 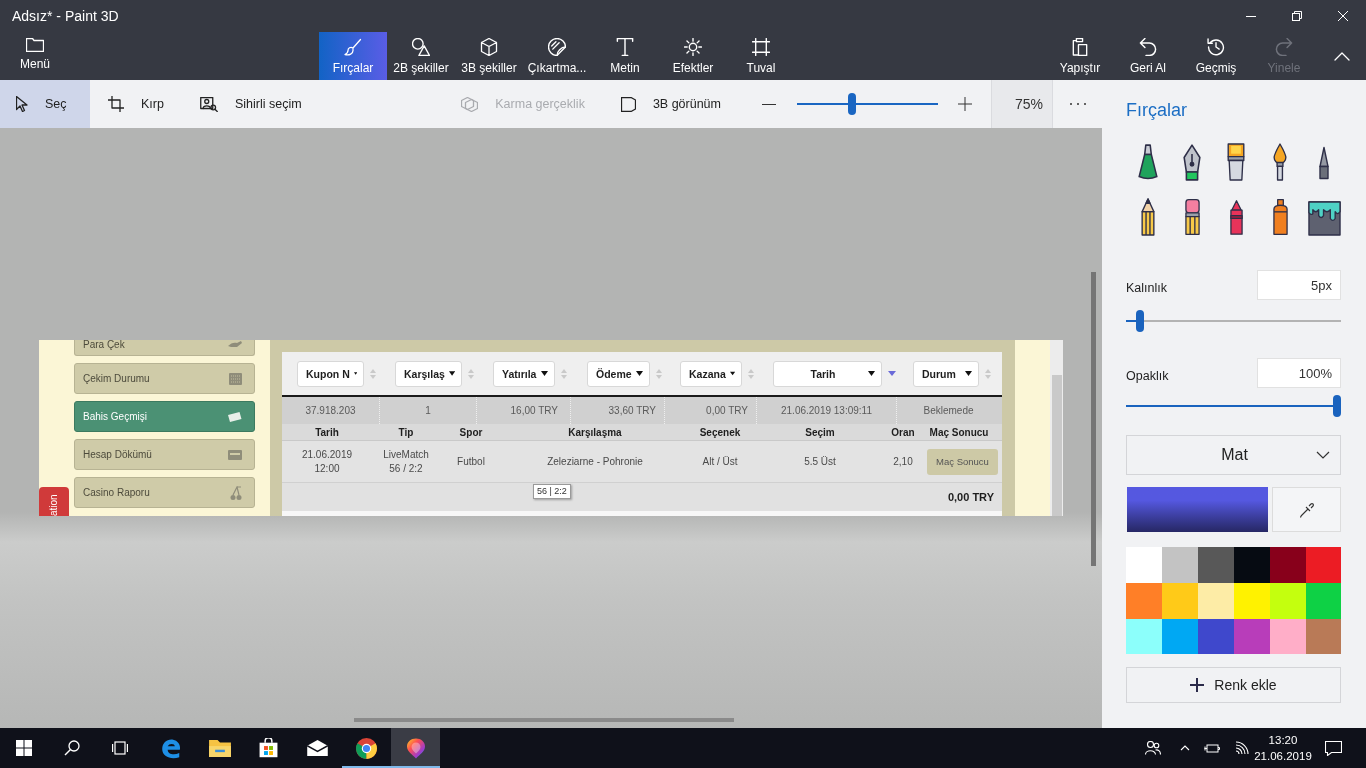 I want to click on sort-descending-icon, so click(x=892, y=373).